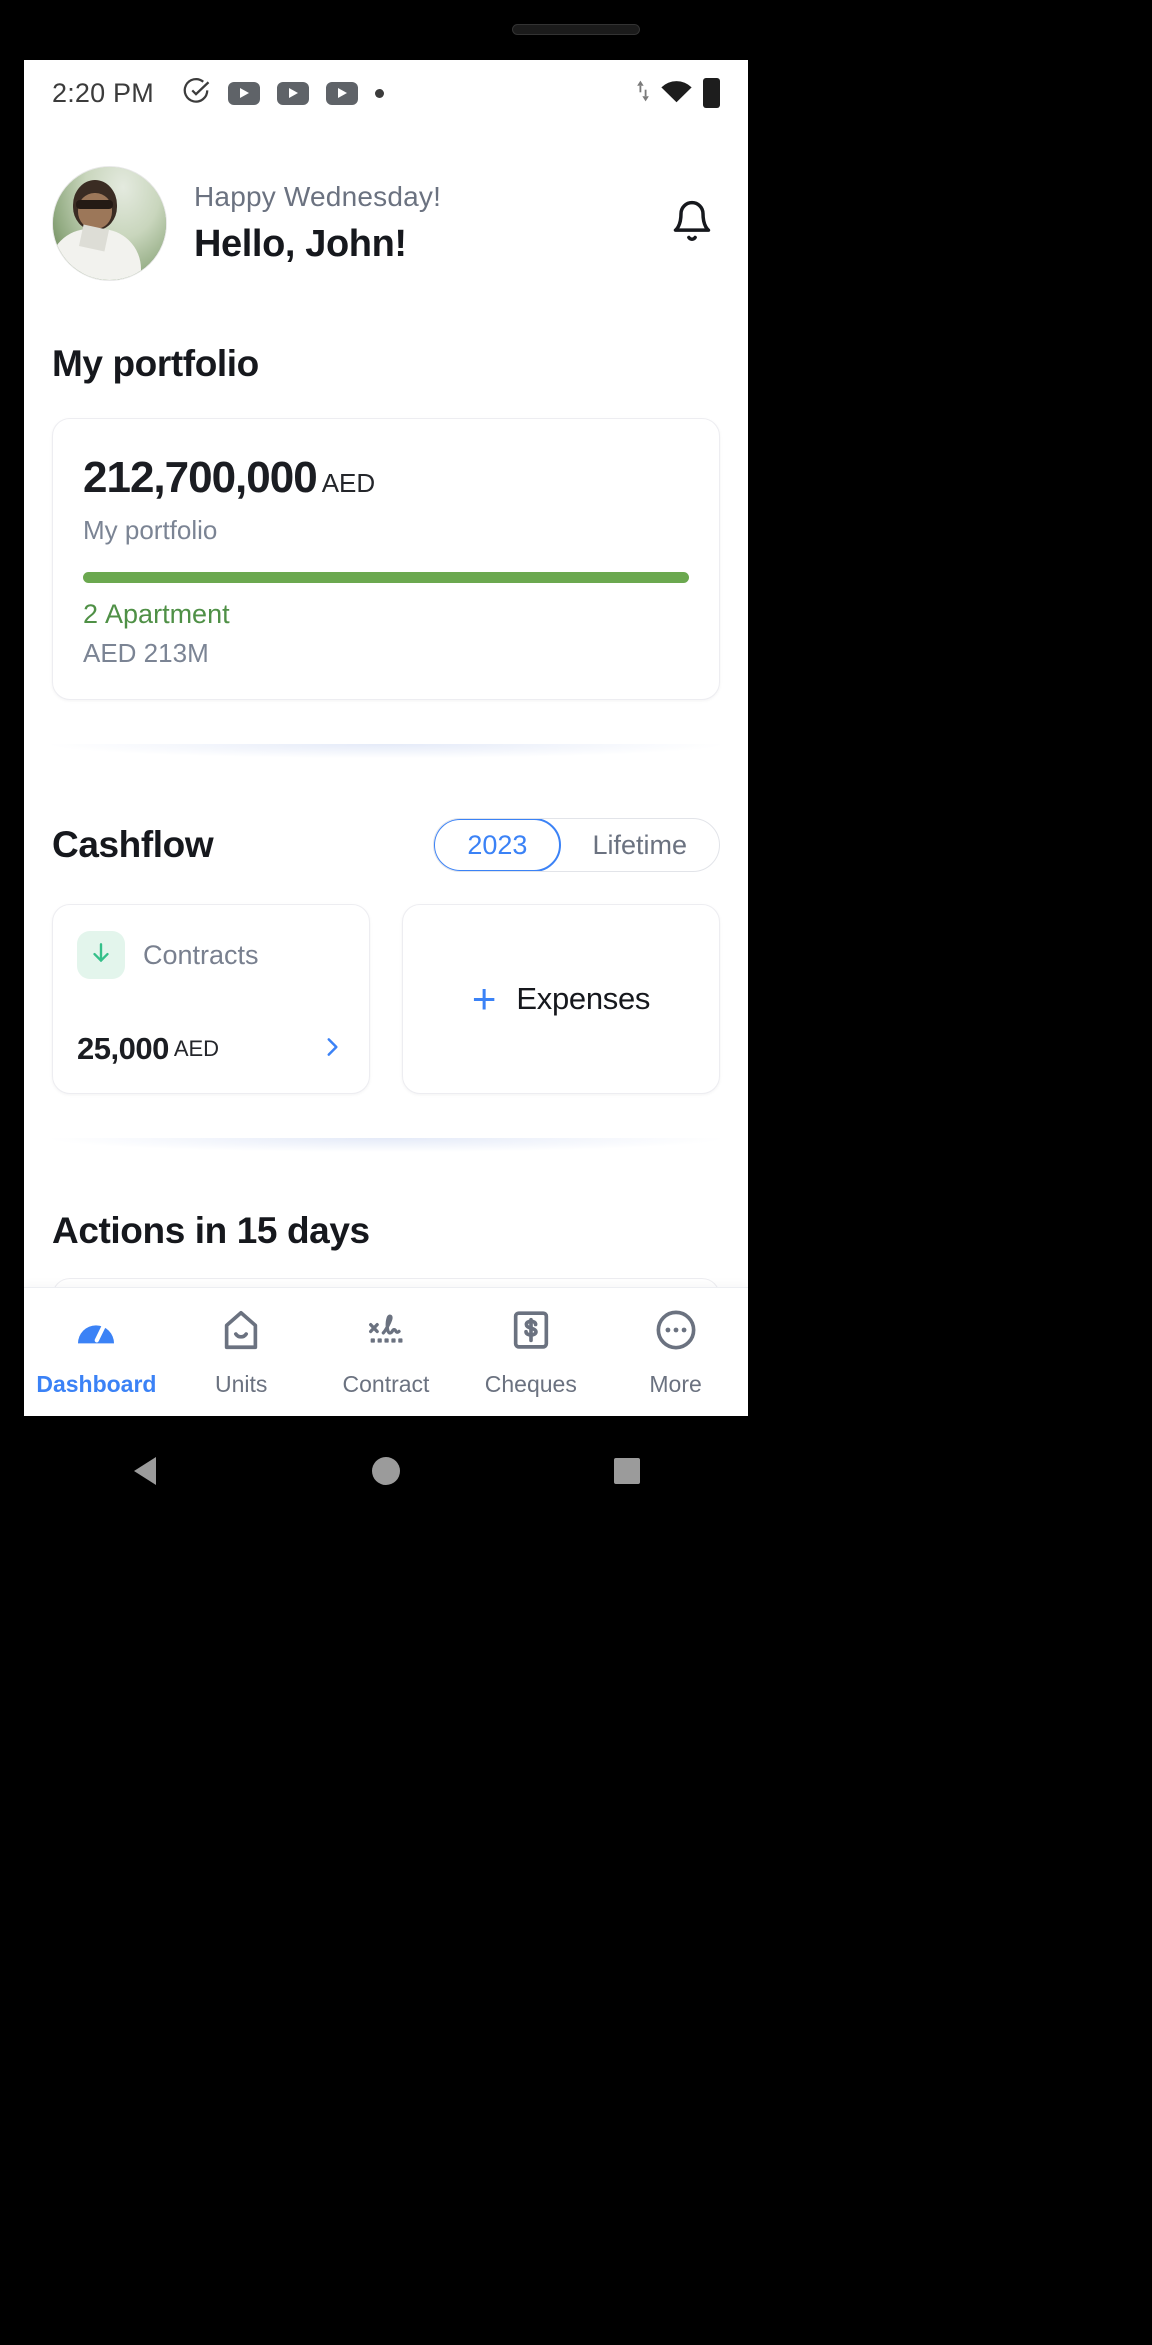 The image size is (1152, 2345). What do you see at coordinates (386, 478) in the screenshot?
I see `portfolio-amount-row: 212,700,000 AED` at bounding box center [386, 478].